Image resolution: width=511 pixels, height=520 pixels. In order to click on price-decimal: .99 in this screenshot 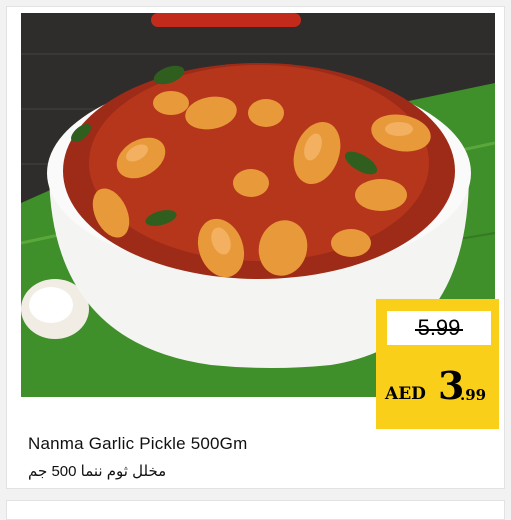, I will do `click(473, 395)`.